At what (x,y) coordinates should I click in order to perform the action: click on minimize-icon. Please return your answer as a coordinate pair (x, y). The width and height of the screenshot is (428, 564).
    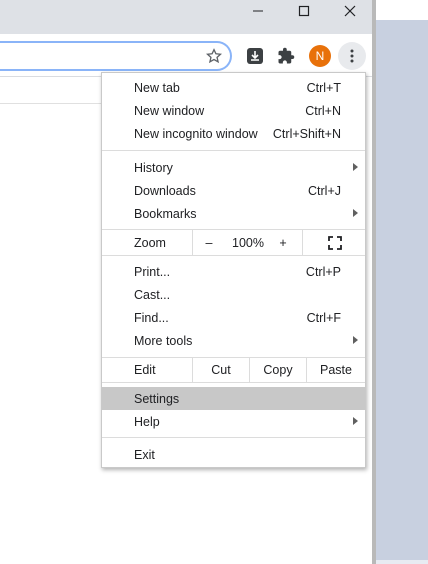
    Looking at the image, I should click on (258, 11).